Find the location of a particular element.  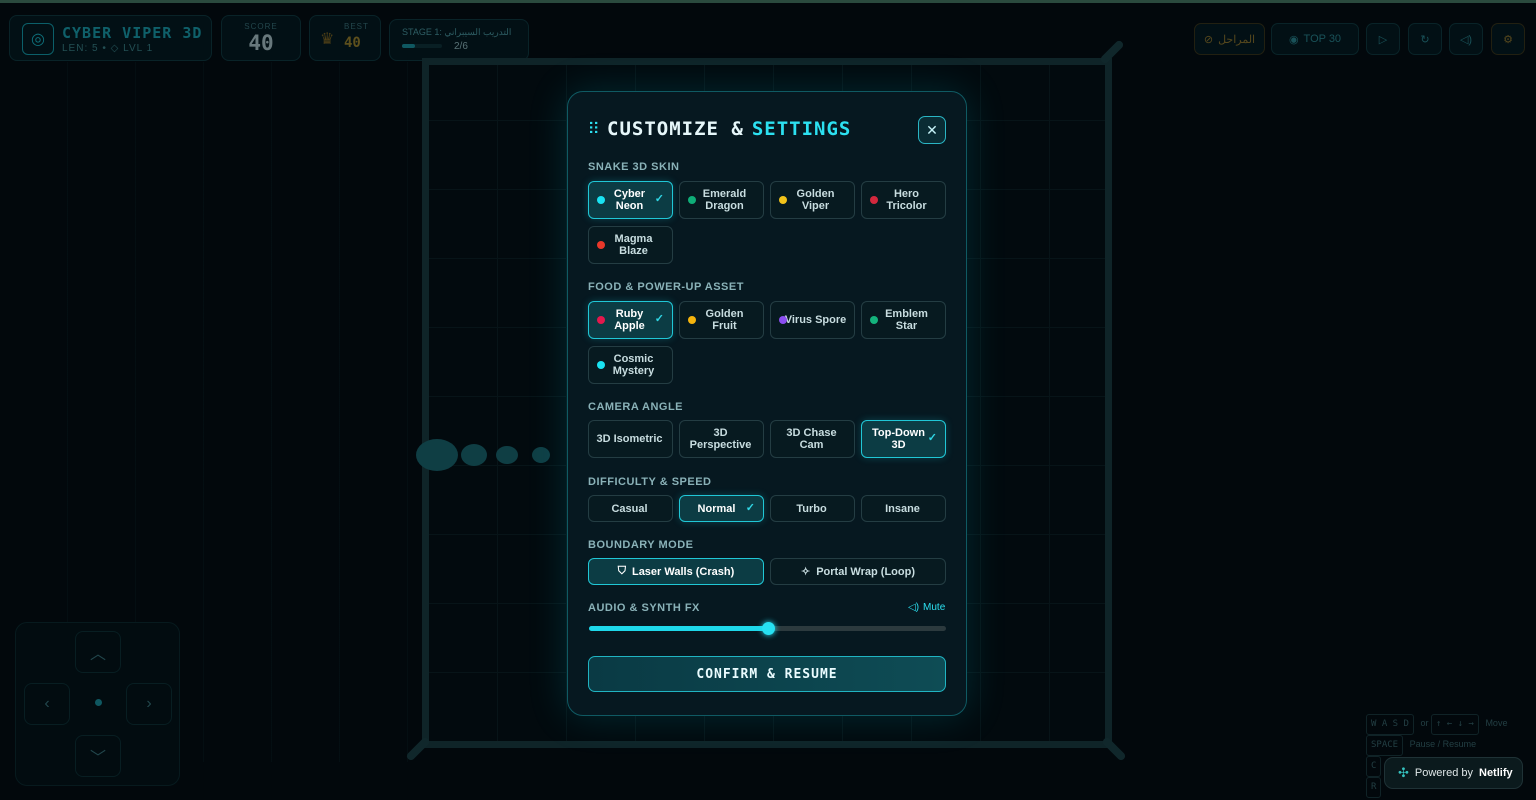

boundary-section-title: BOUNDARY MODE is located at coordinates (641, 545).